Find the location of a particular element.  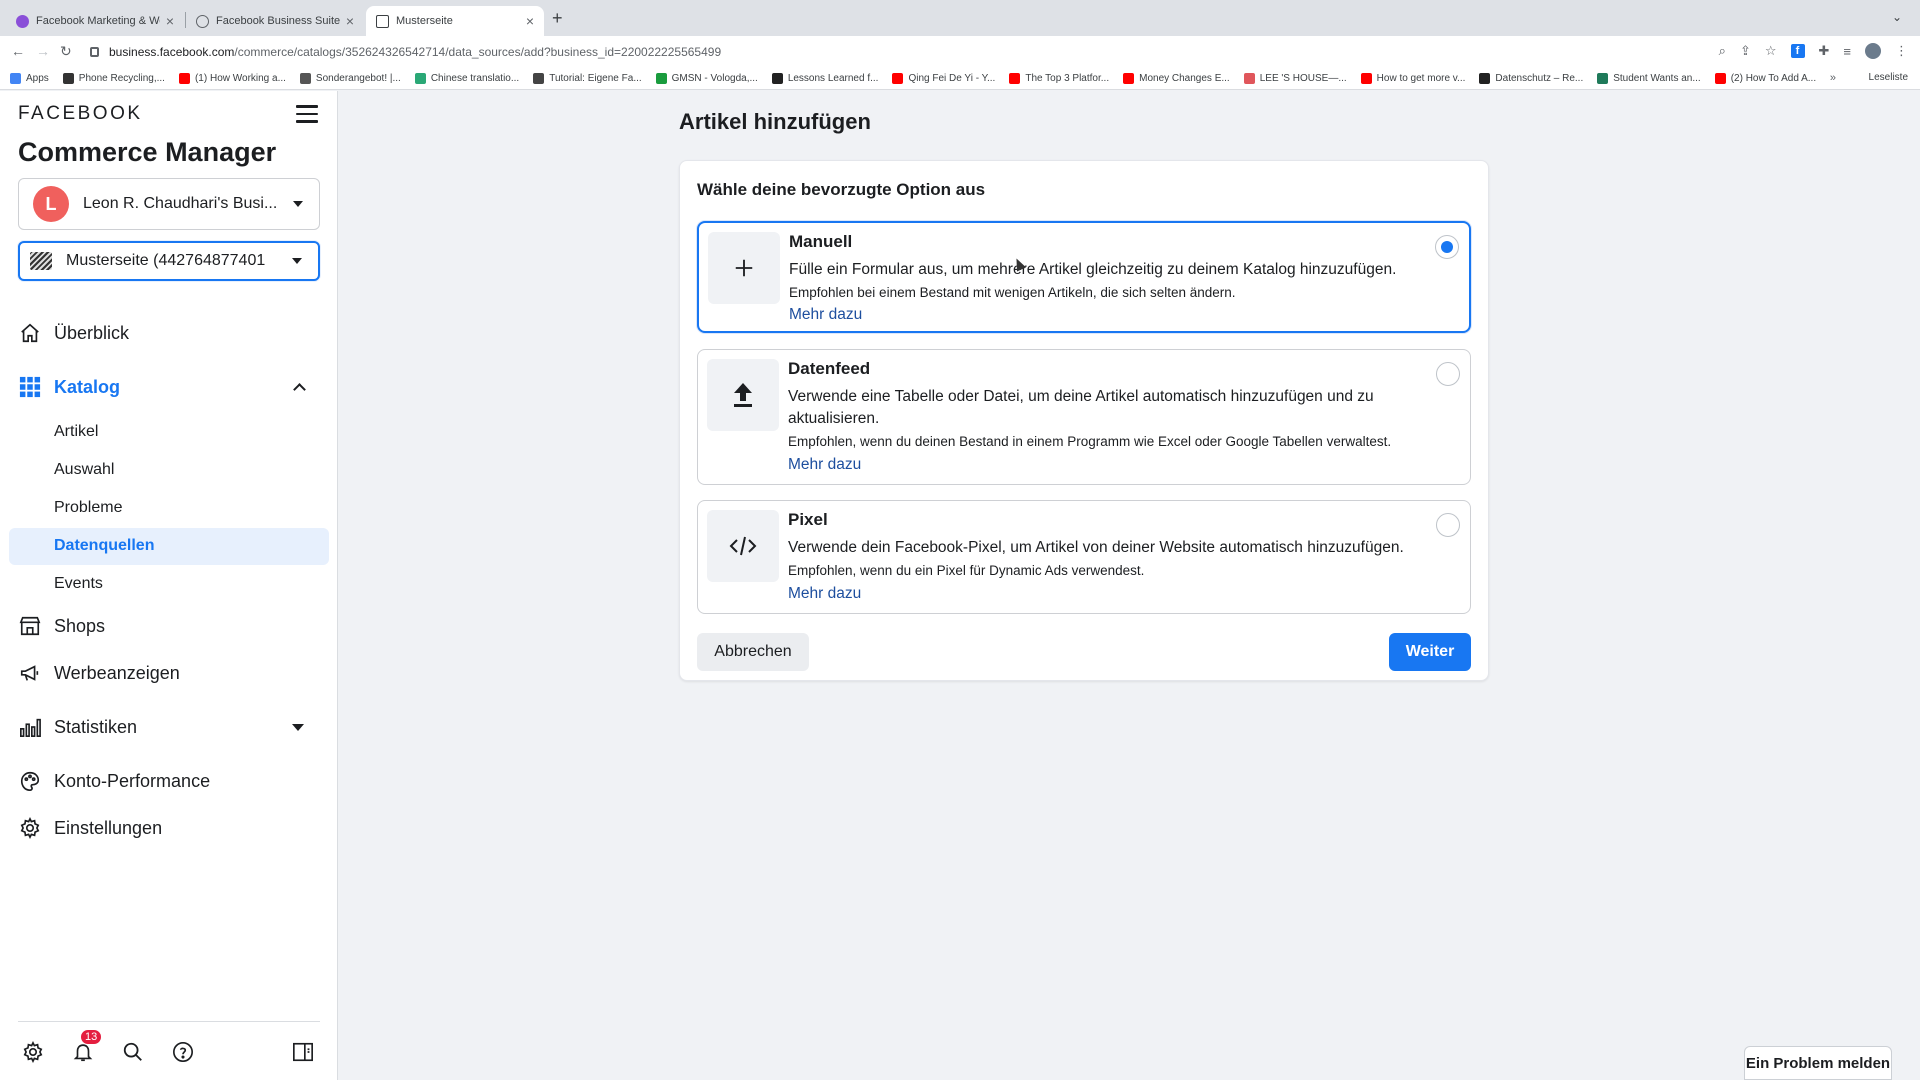

browser-tab-2: Facebook Business Suite × is located at coordinates (275, 21).